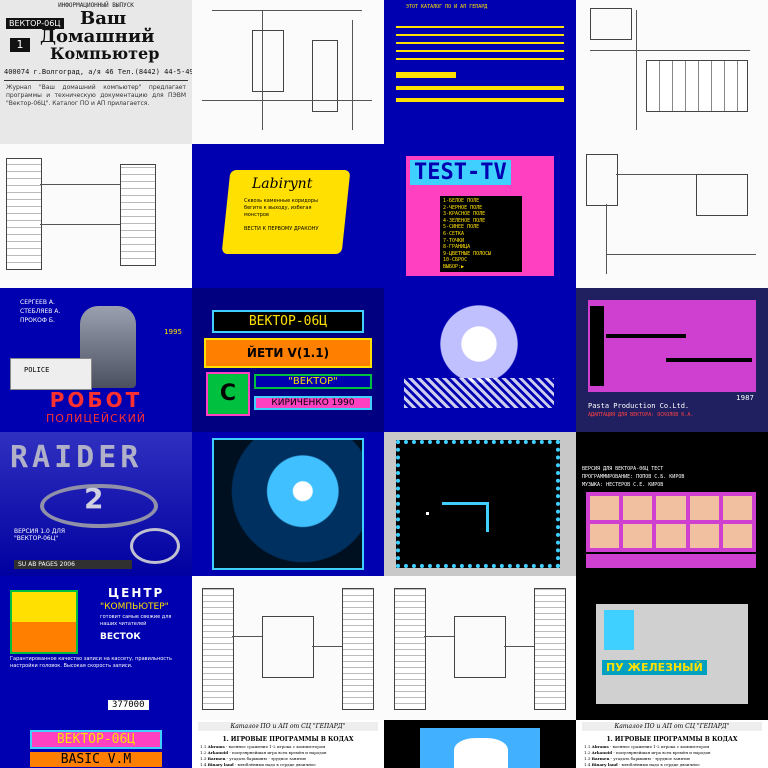  What do you see at coordinates (204, 752) in the screenshot?
I see `catalog-entry-number: 1.2` at bounding box center [204, 752].